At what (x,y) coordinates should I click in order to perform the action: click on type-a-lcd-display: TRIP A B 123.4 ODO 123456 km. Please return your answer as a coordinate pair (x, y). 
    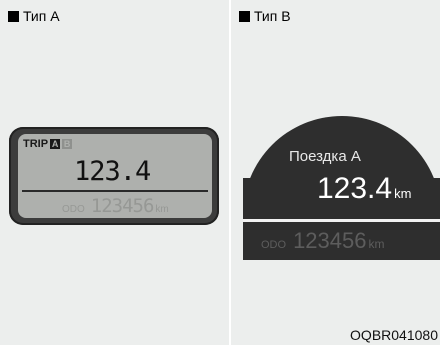
    Looking at the image, I should click on (114, 176).